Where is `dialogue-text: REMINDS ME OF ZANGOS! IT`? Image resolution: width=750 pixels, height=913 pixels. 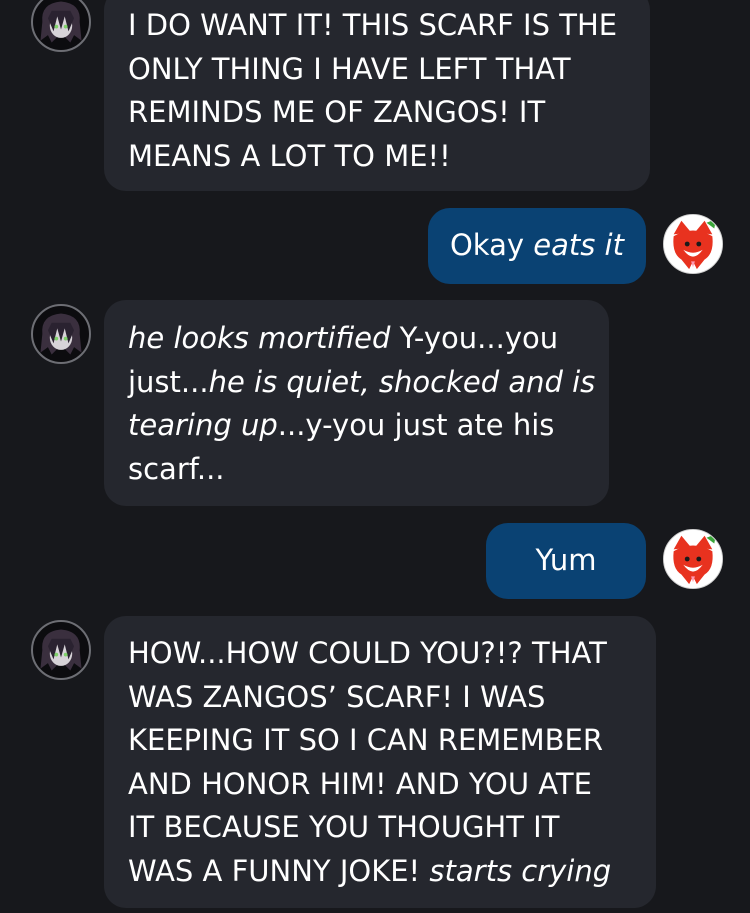 dialogue-text: REMINDS ME OF ZANGOS! IT is located at coordinates (337, 112).